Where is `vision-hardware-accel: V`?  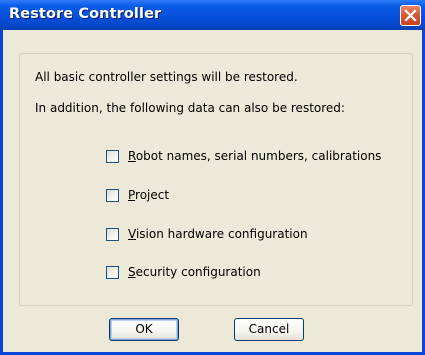
vision-hardware-accel: V is located at coordinates (132, 234).